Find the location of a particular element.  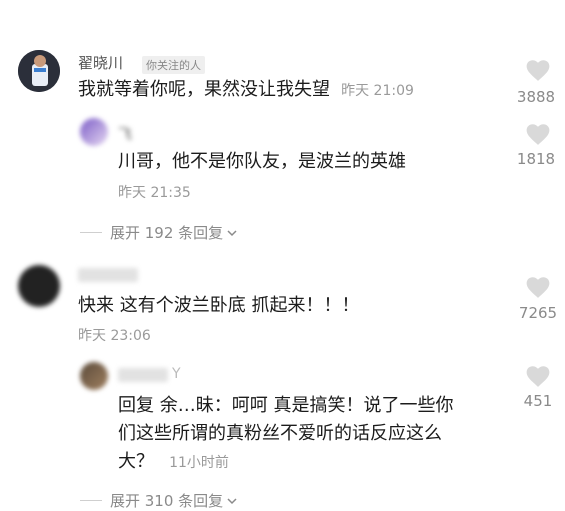

comment-time: 昨天 21:09 is located at coordinates (377, 91).